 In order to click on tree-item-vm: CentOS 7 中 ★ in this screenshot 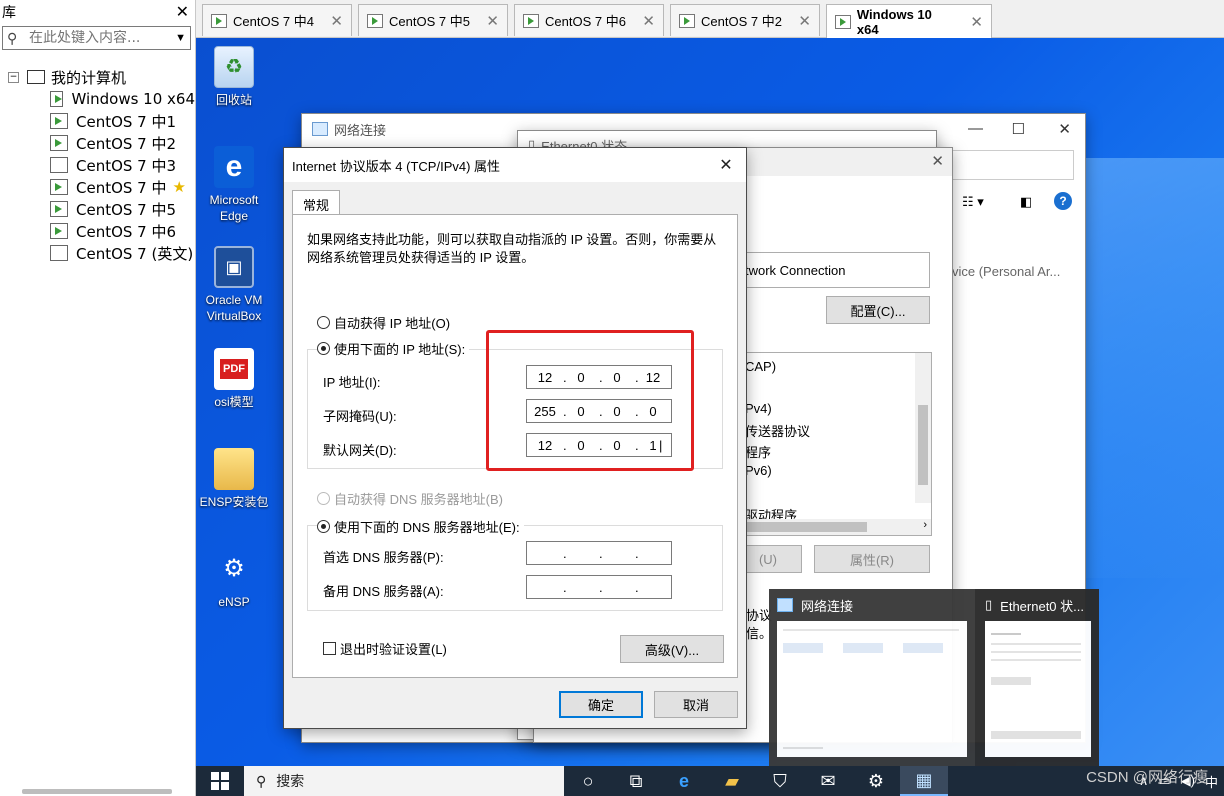, I will do `click(97, 187)`.